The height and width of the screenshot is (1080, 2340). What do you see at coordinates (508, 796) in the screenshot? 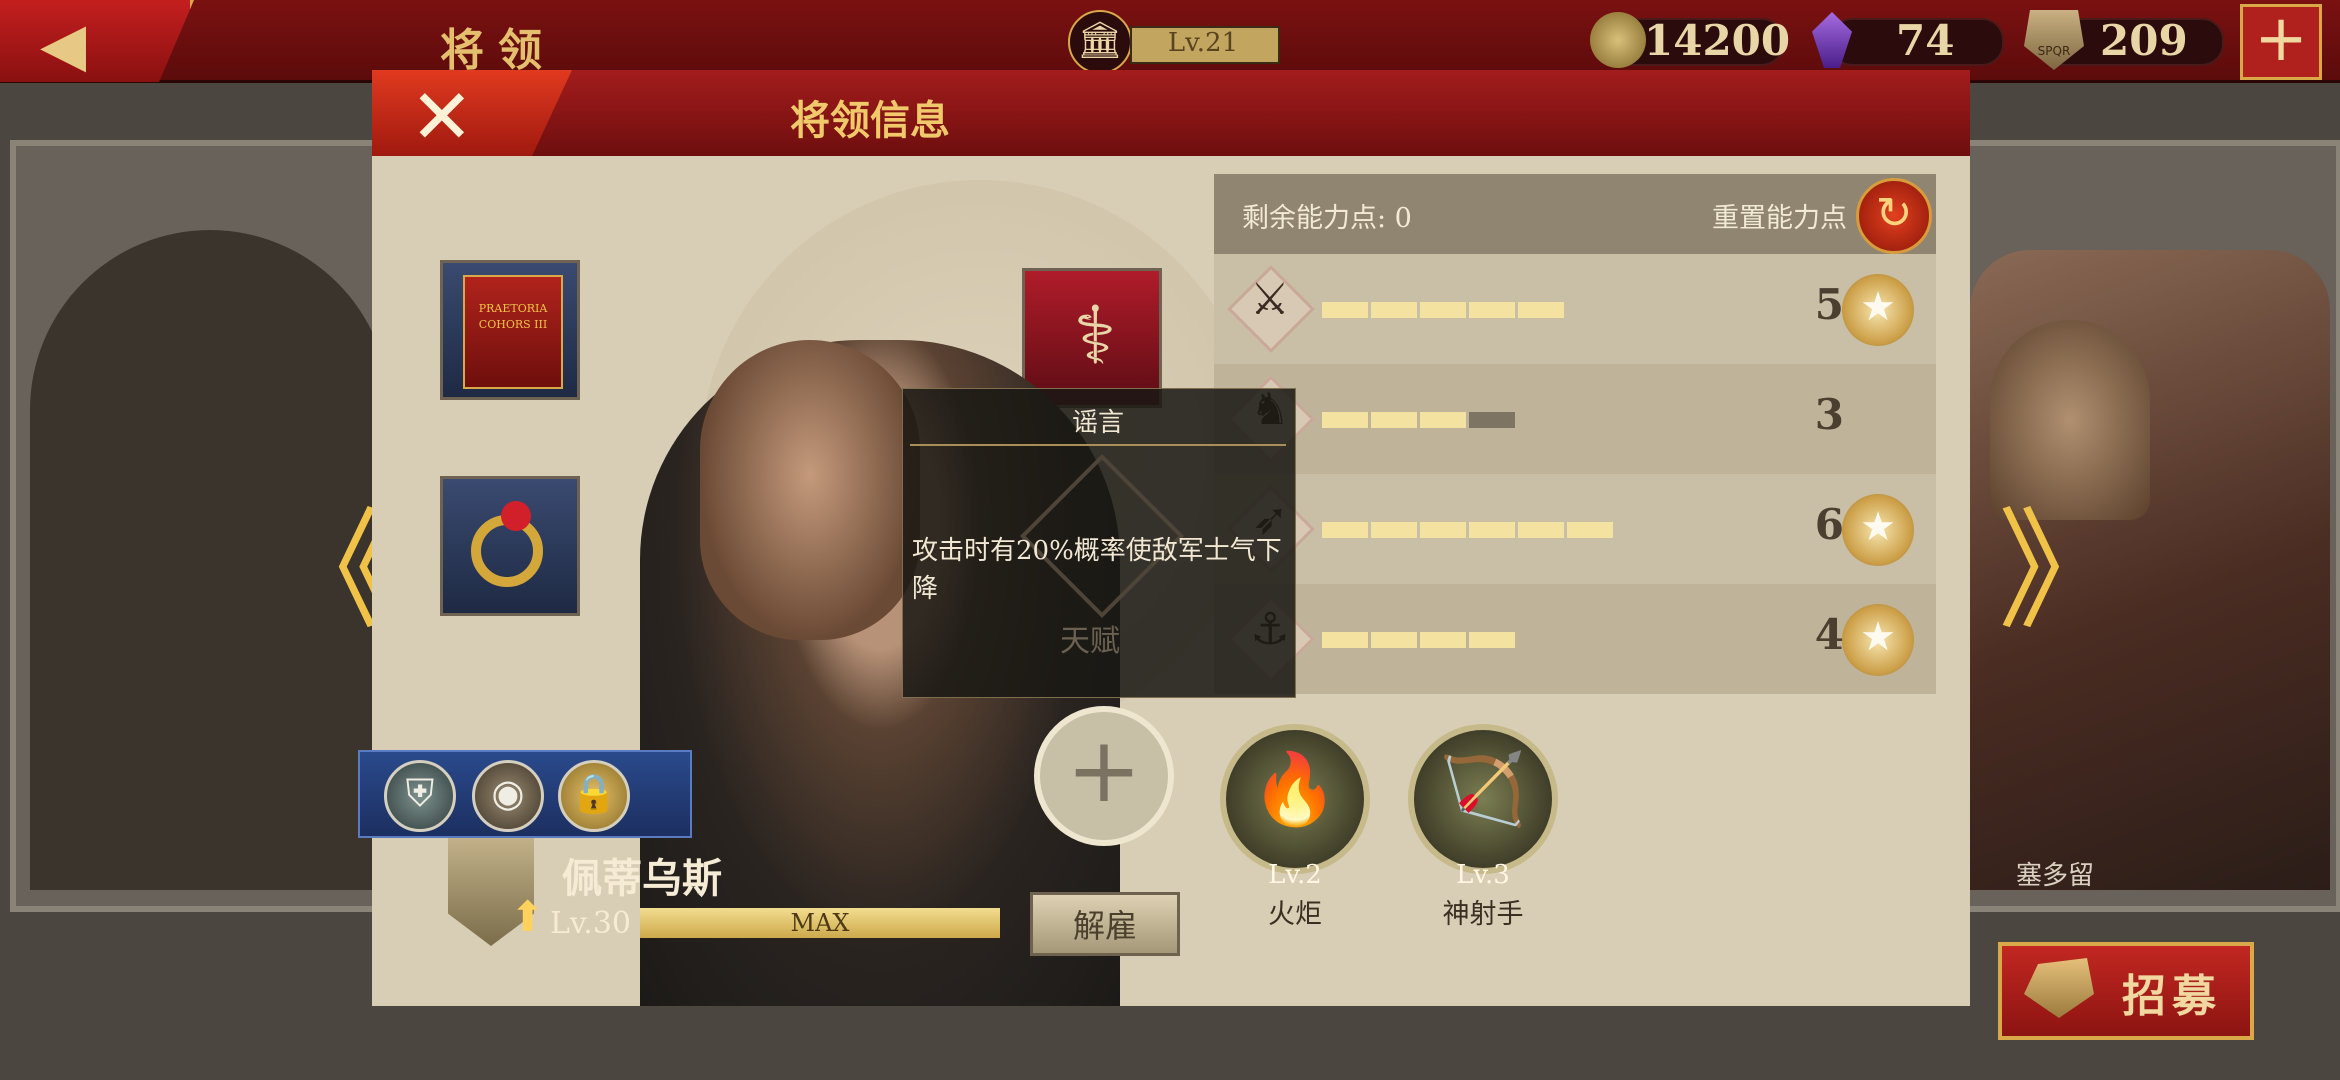
I see `shield-status-icon: ◉` at bounding box center [508, 796].